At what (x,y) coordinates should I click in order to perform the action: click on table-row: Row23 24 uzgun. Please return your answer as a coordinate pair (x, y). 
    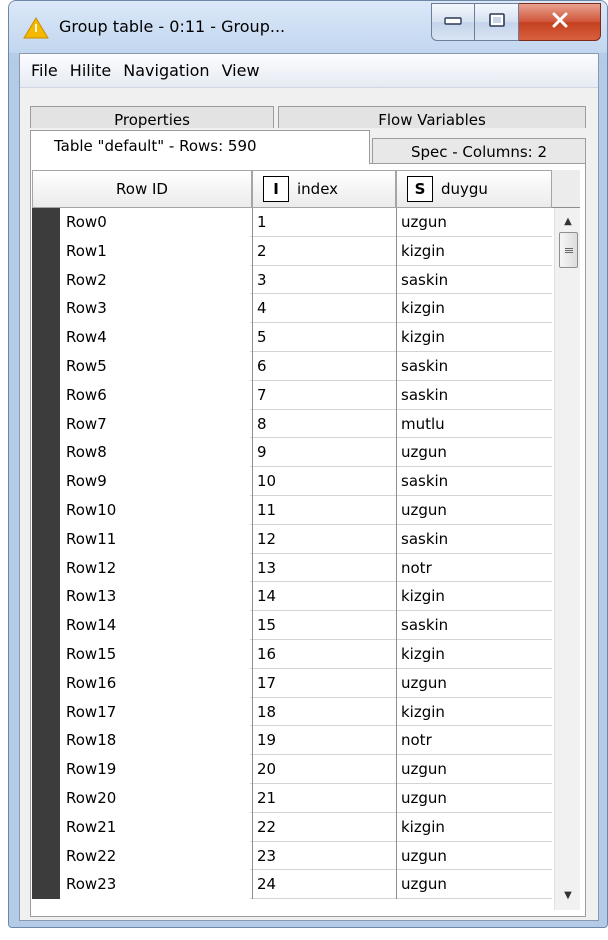
    Looking at the image, I should click on (292, 885).